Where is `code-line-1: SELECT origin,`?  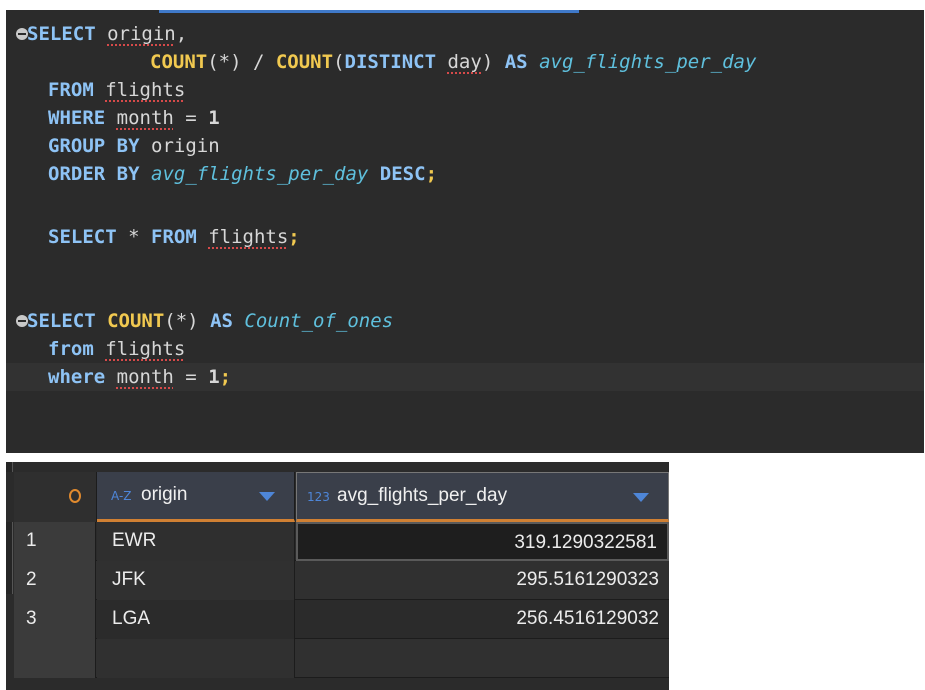
code-line-1: SELECT origin, is located at coordinates (107, 34).